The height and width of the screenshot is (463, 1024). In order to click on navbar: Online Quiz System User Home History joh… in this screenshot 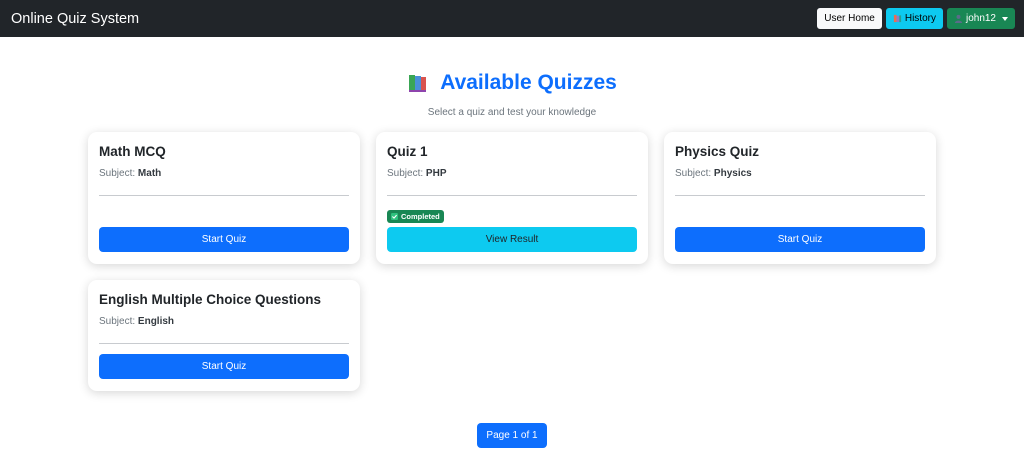, I will do `click(512, 18)`.